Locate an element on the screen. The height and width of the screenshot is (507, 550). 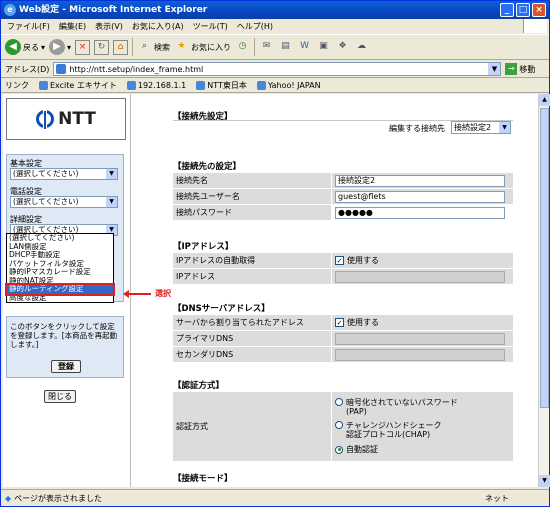
table-row: 接続先ユーザー名 guest@flets is located at coordinates (343, 197).